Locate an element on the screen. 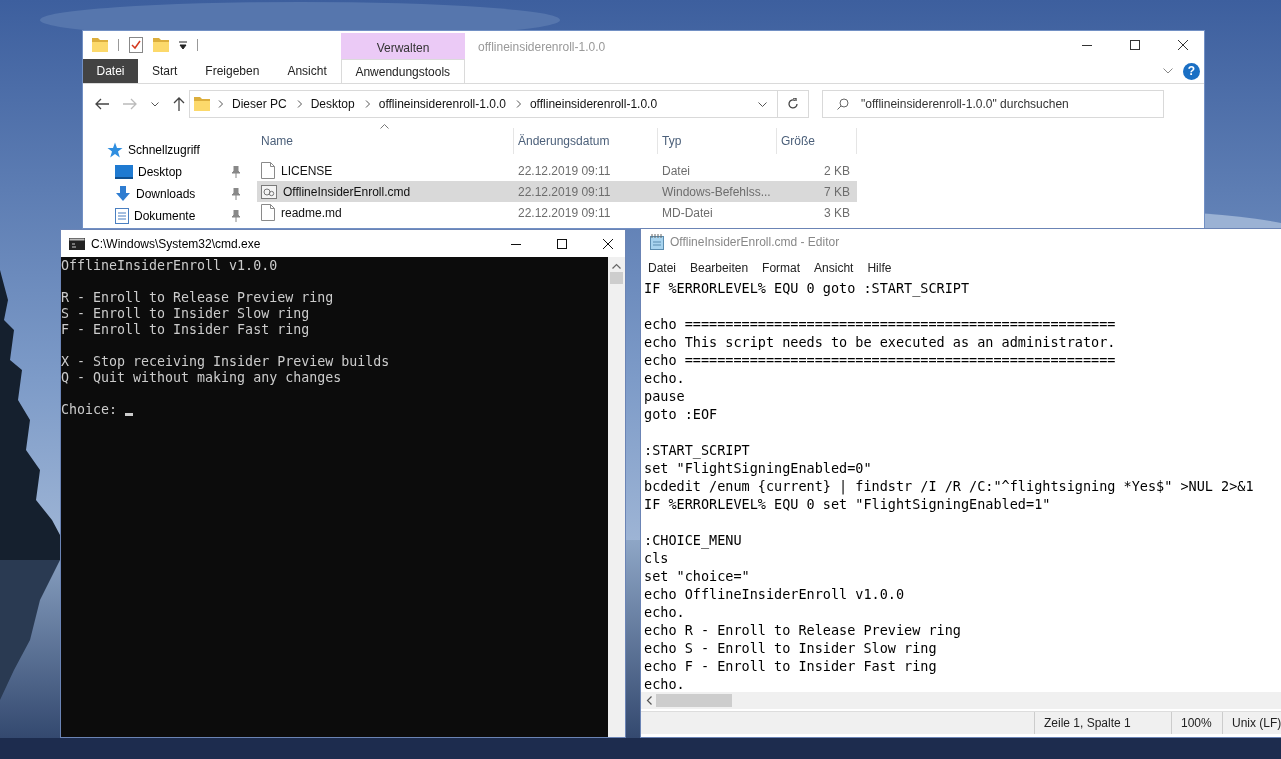 The image size is (1281, 759). console-line: OfflineInsiderEnroll v1.0.0 is located at coordinates (169, 266).